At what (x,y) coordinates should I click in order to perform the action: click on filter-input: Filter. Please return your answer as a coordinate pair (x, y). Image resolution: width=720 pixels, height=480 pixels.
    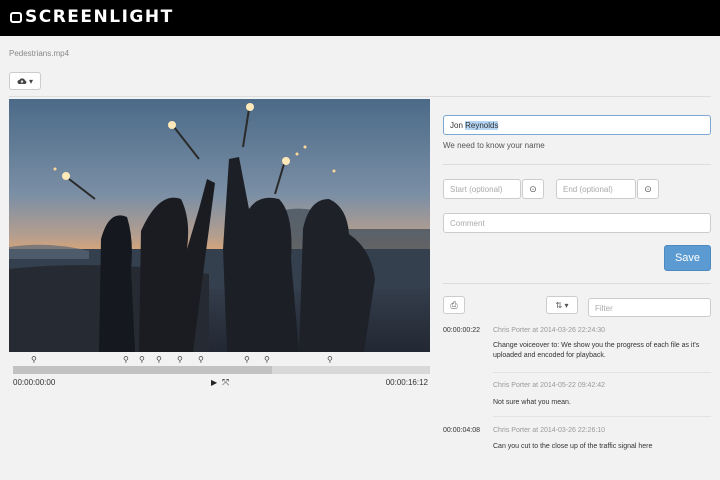
    Looking at the image, I should click on (649, 307).